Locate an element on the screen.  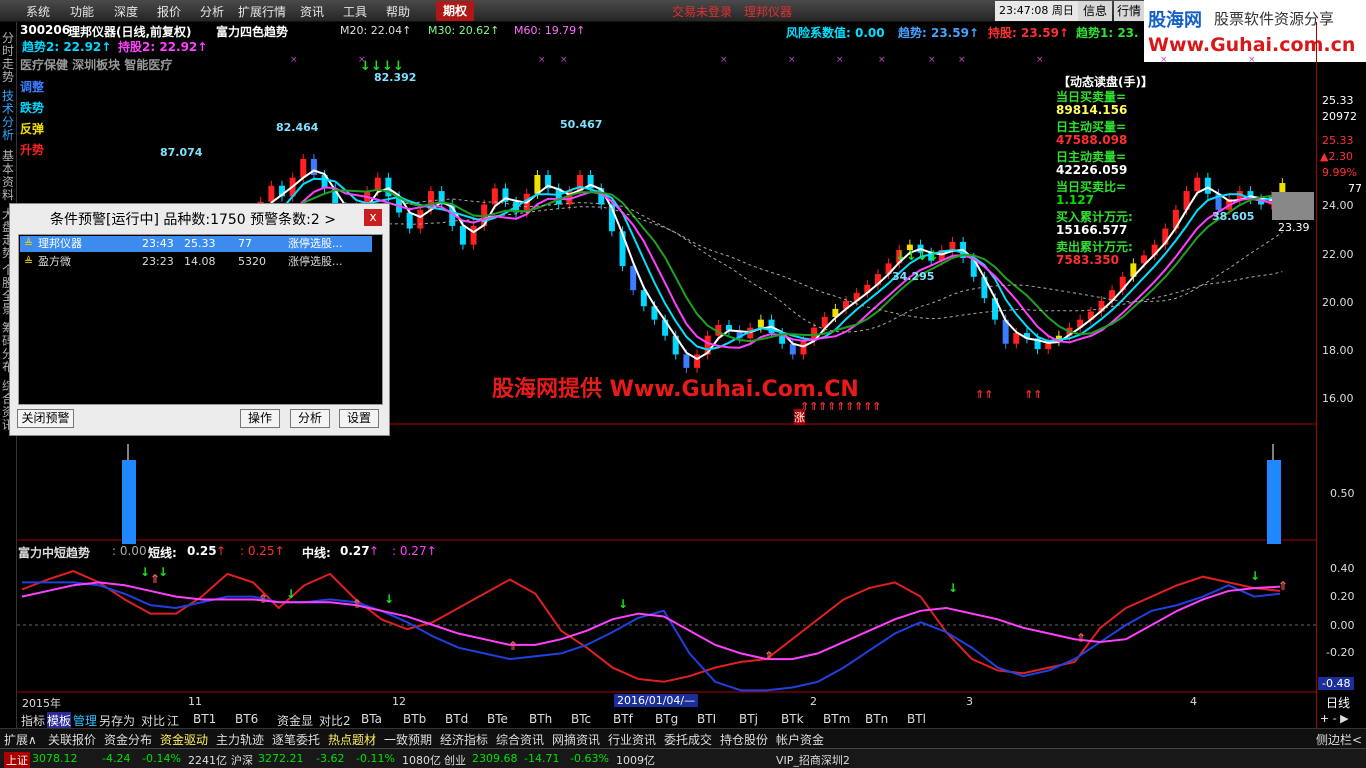
indicator-tab: BTI is located at coordinates (706, 719).